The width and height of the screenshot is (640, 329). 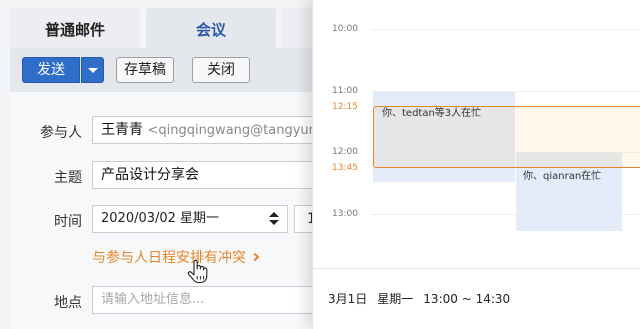 What do you see at coordinates (345, 214) in the screenshot?
I see `time-label-1300: 13:00` at bounding box center [345, 214].